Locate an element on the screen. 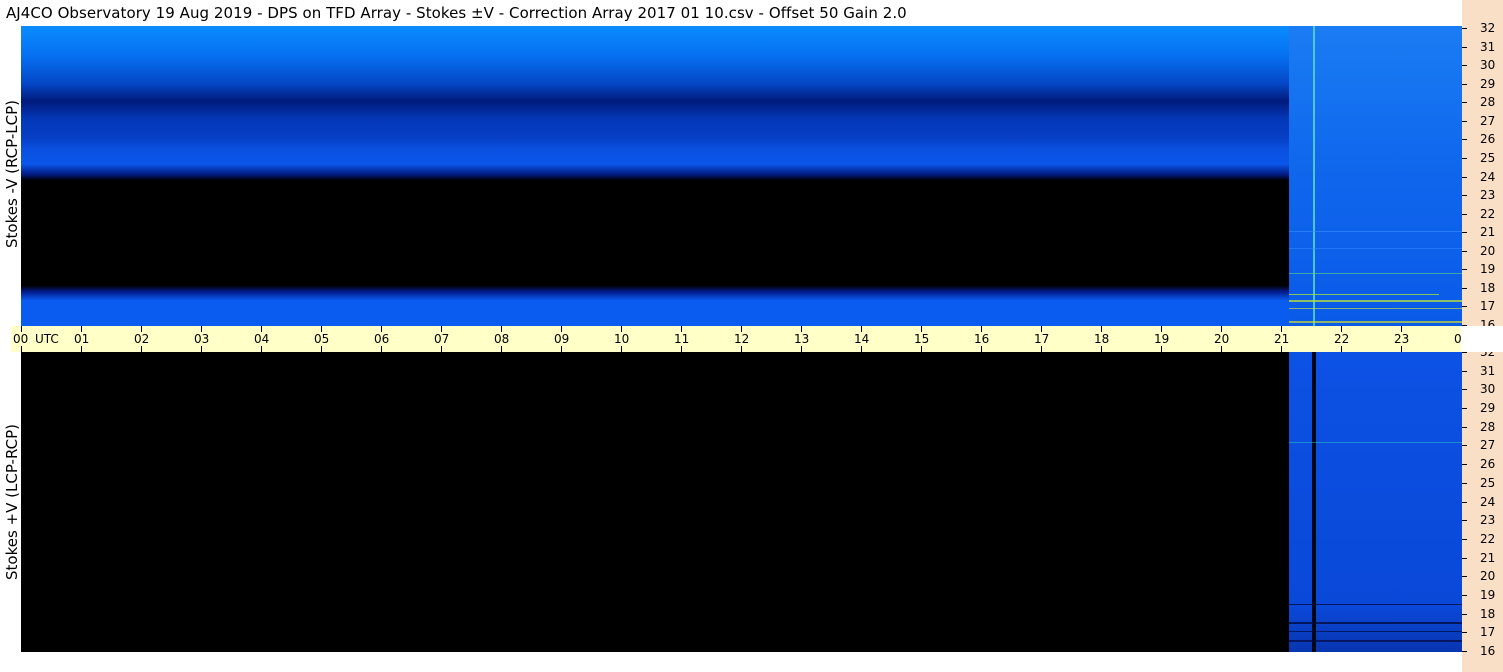 The height and width of the screenshot is (672, 1503). frequency-axis-bottom: 32 31 30 29 28 27 26 25 24 23 22 21 20 19 18 17 16 is located at coordinates (1482, 512).